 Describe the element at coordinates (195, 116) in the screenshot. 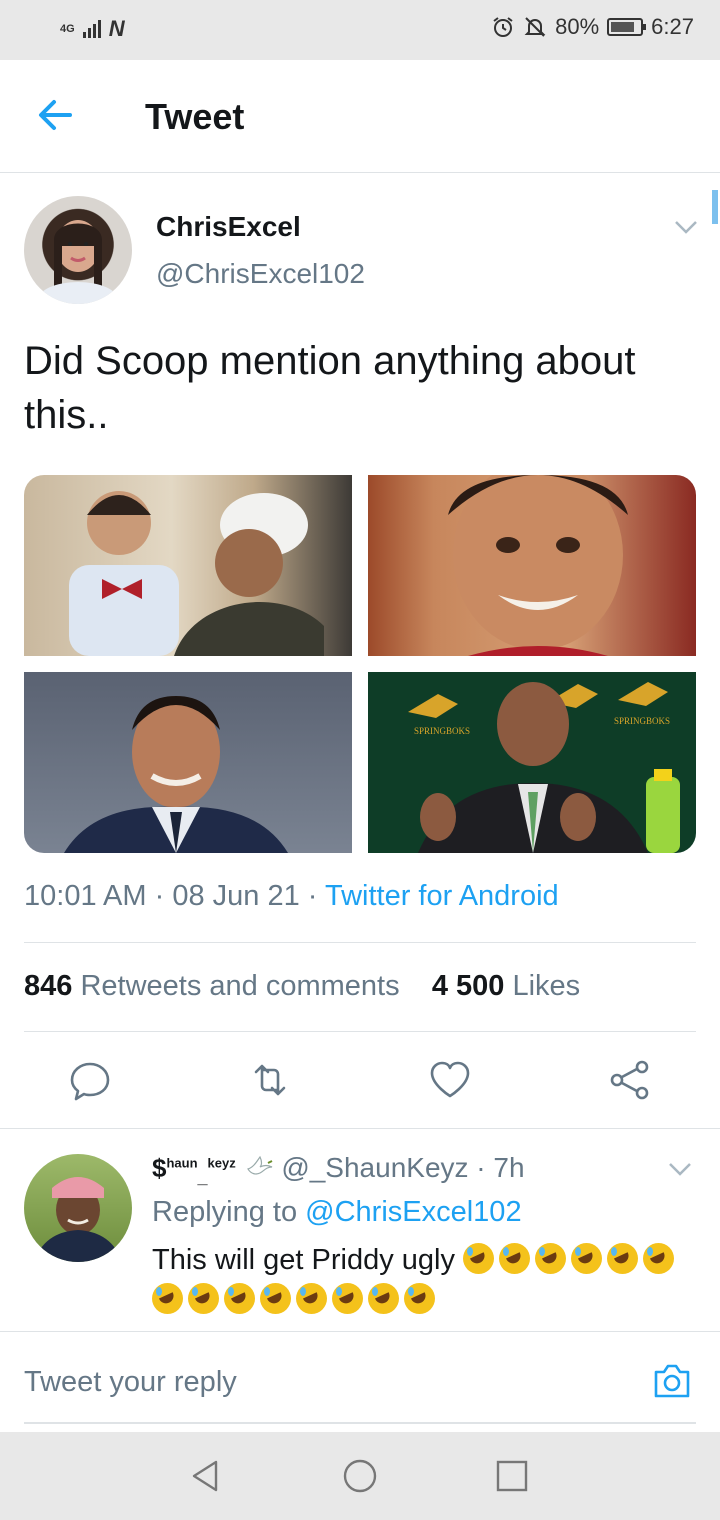

I see `page-title: Tweet` at that location.